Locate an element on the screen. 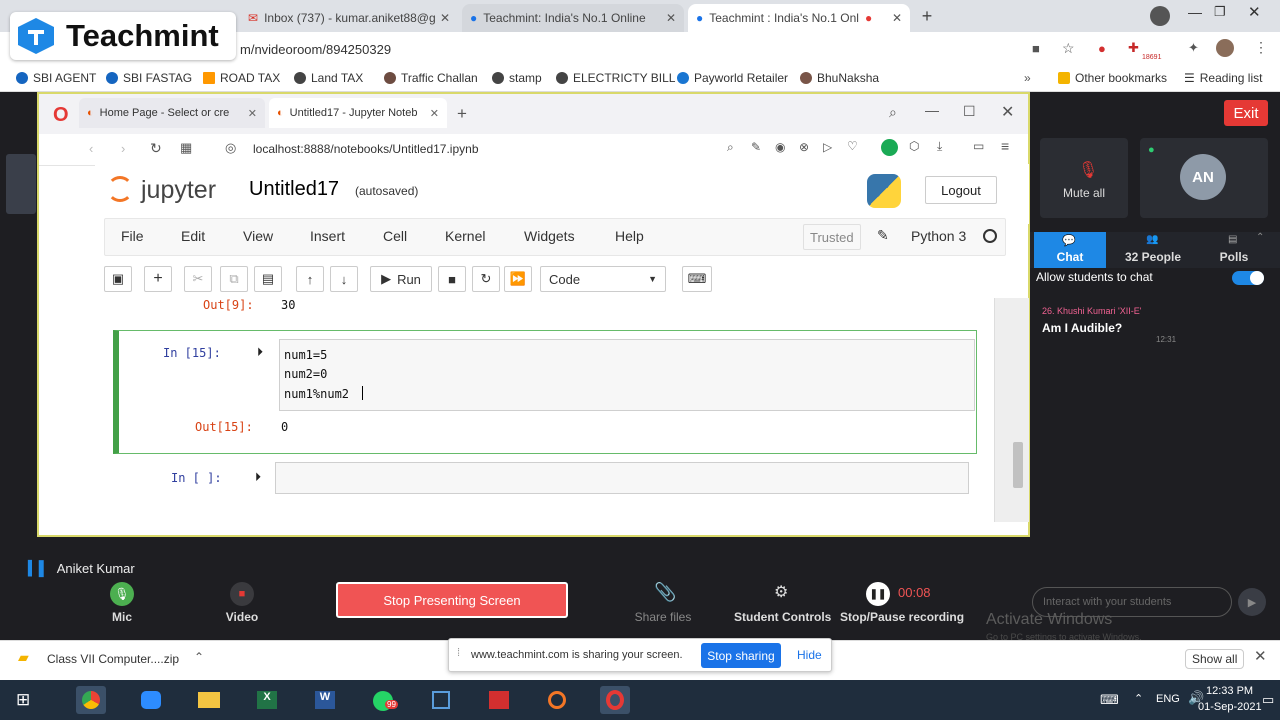  star-icon: ☆ is located at coordinates (1068, 48).